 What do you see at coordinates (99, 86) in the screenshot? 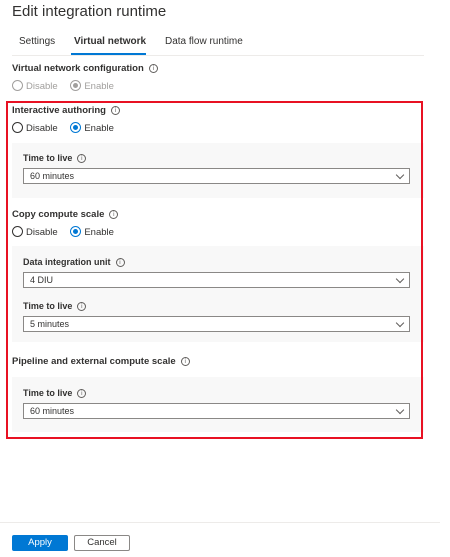
I see `vnet-enable-label: Enable` at bounding box center [99, 86].